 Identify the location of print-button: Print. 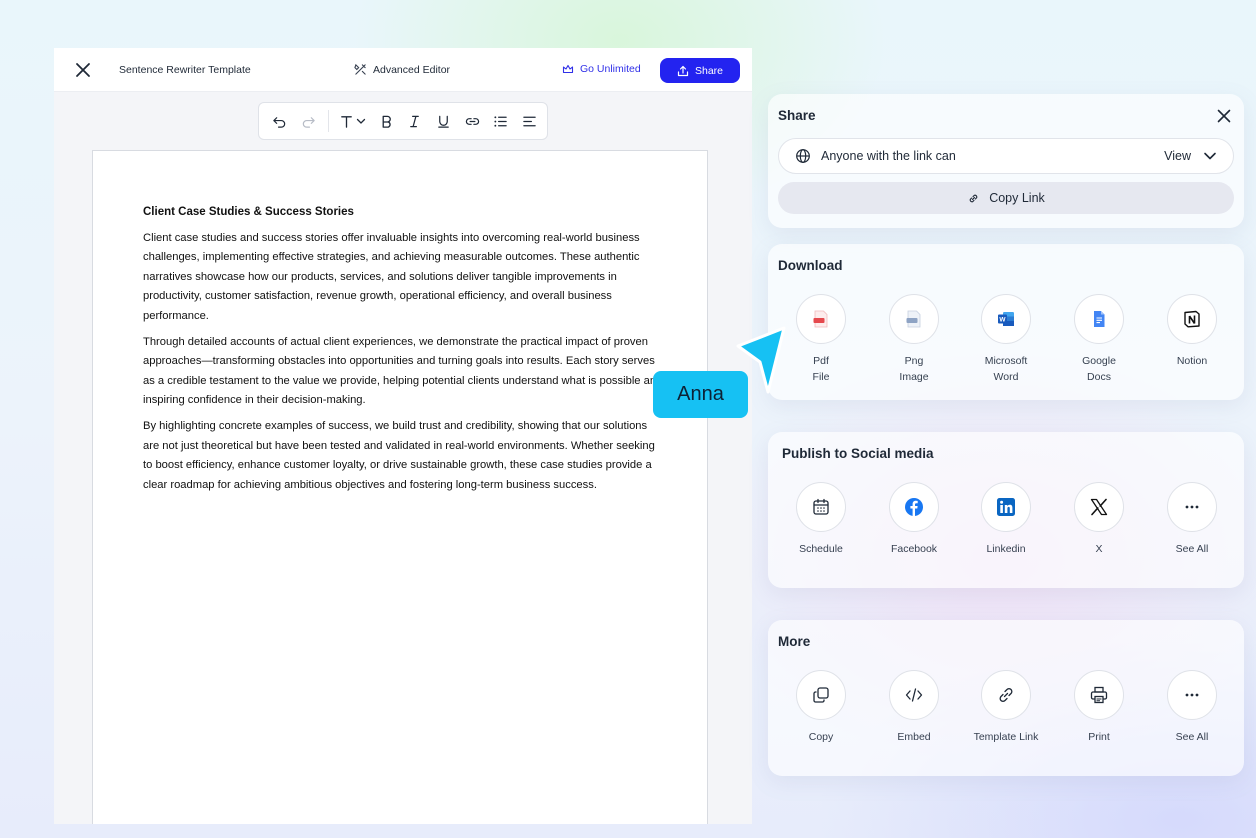
(1099, 707).